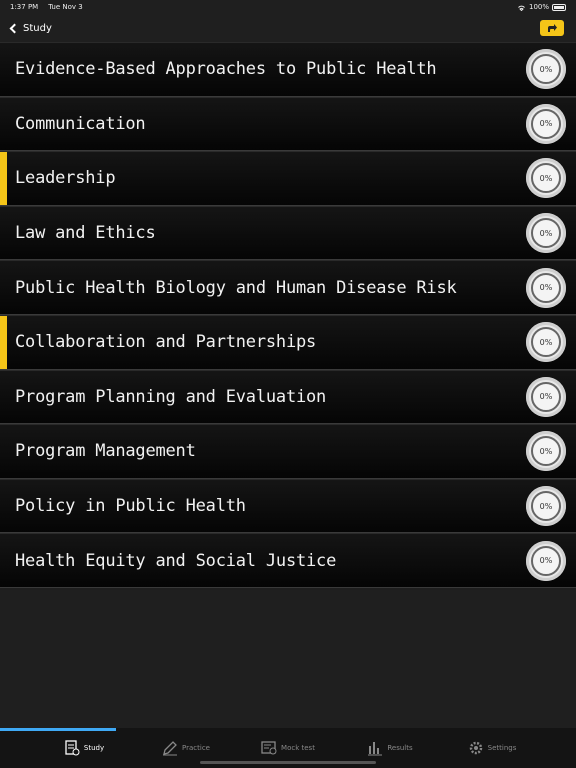  I want to click on topic-row: Health Equity and Social Justice 0%, so click(288, 560).